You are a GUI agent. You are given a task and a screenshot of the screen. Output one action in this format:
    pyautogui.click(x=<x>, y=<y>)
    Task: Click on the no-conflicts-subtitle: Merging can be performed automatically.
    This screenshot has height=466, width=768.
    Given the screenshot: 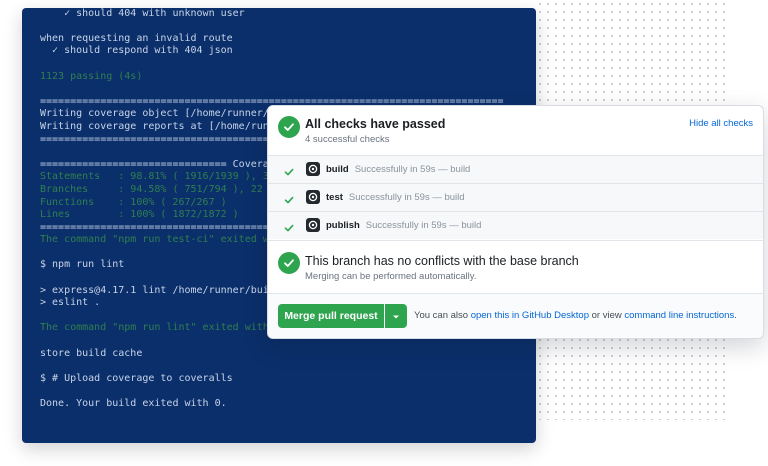 What is the action you would take?
    pyautogui.click(x=391, y=276)
    